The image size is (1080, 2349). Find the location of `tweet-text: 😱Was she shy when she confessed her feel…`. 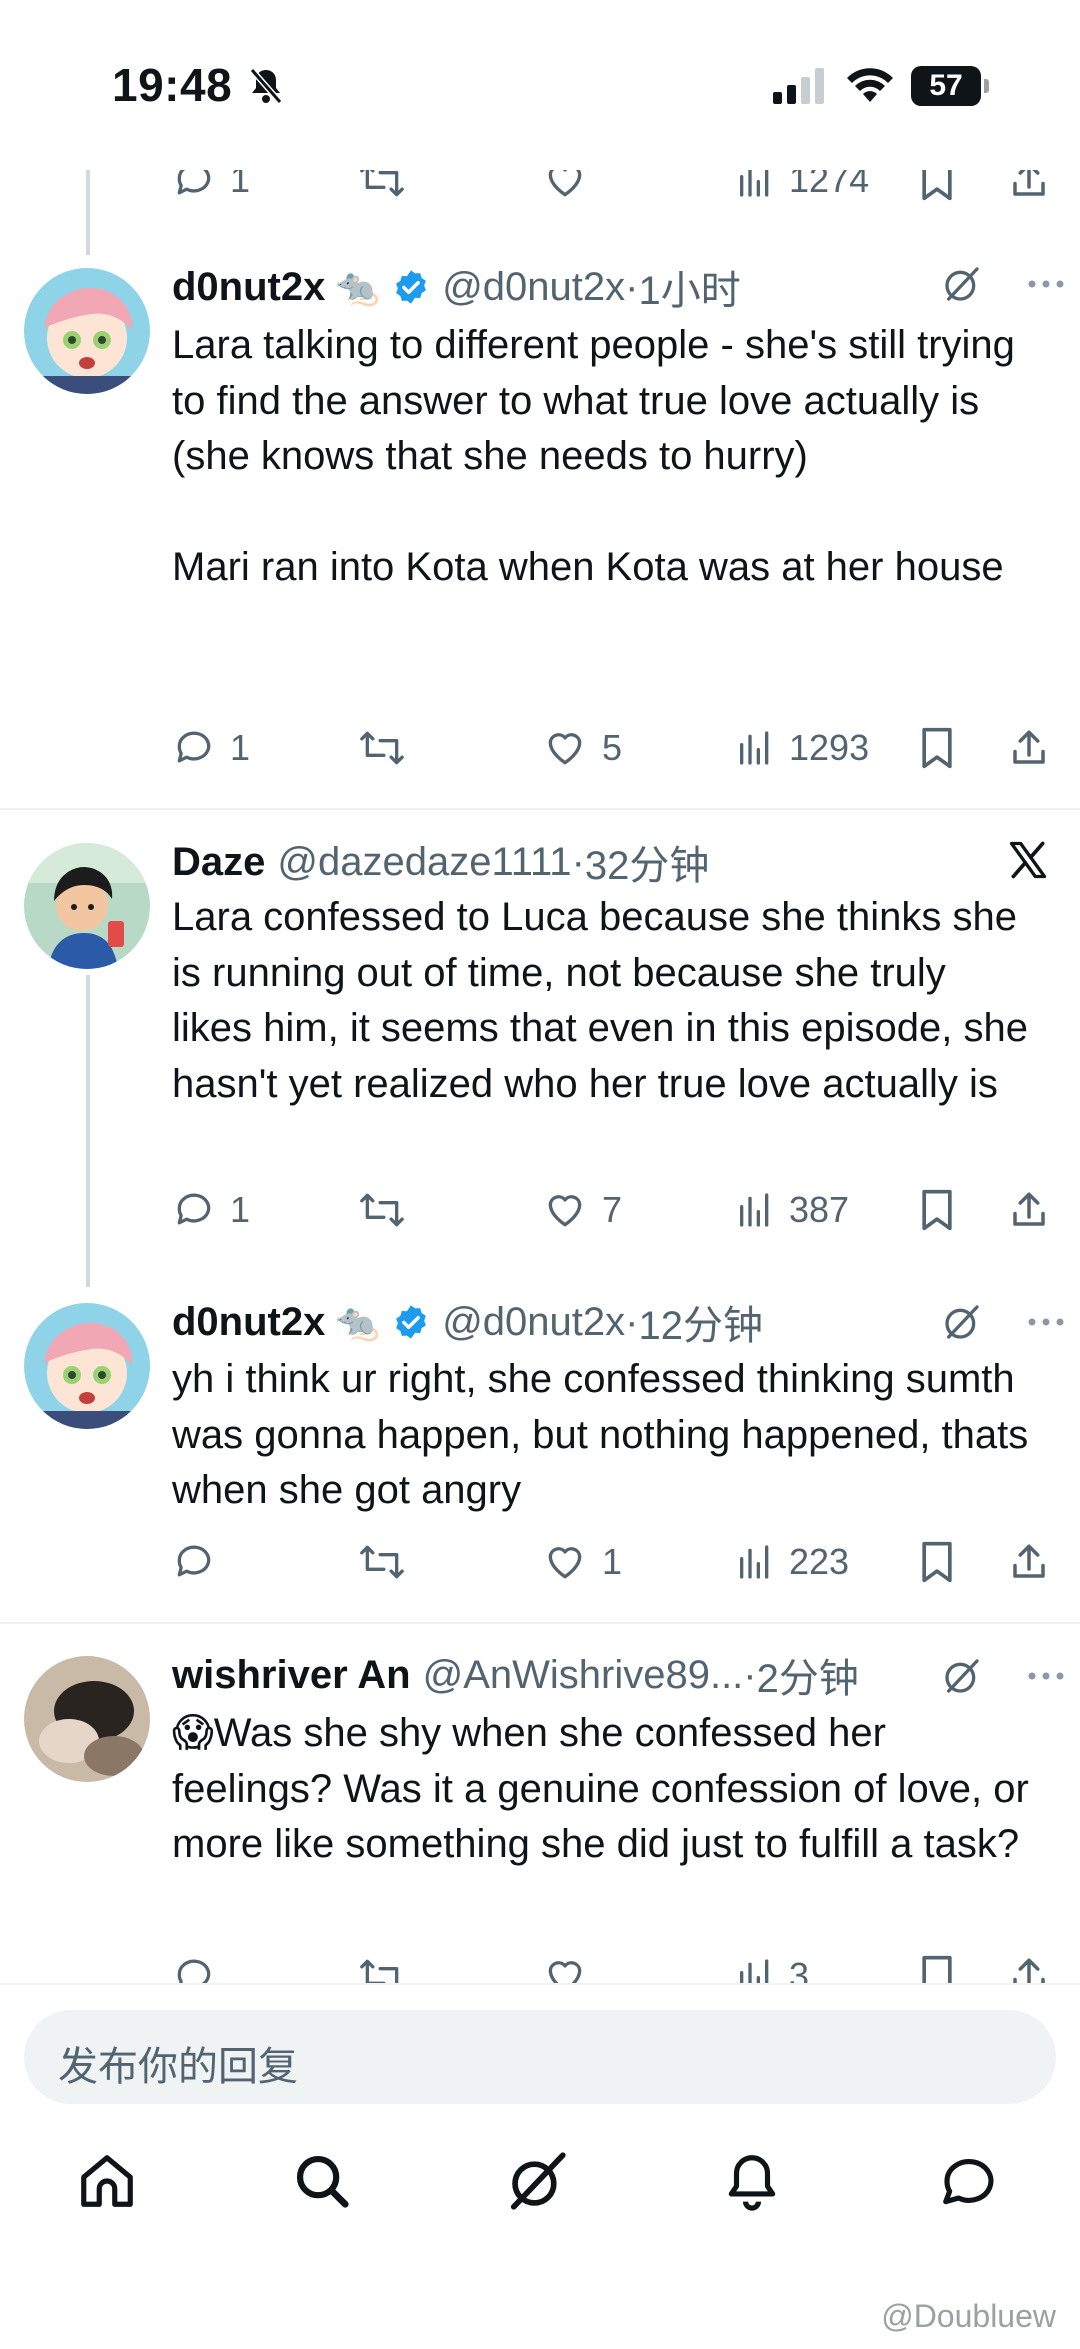

tweet-text: 😱Was she shy when she confessed her feel… is located at coordinates (602, 1789).